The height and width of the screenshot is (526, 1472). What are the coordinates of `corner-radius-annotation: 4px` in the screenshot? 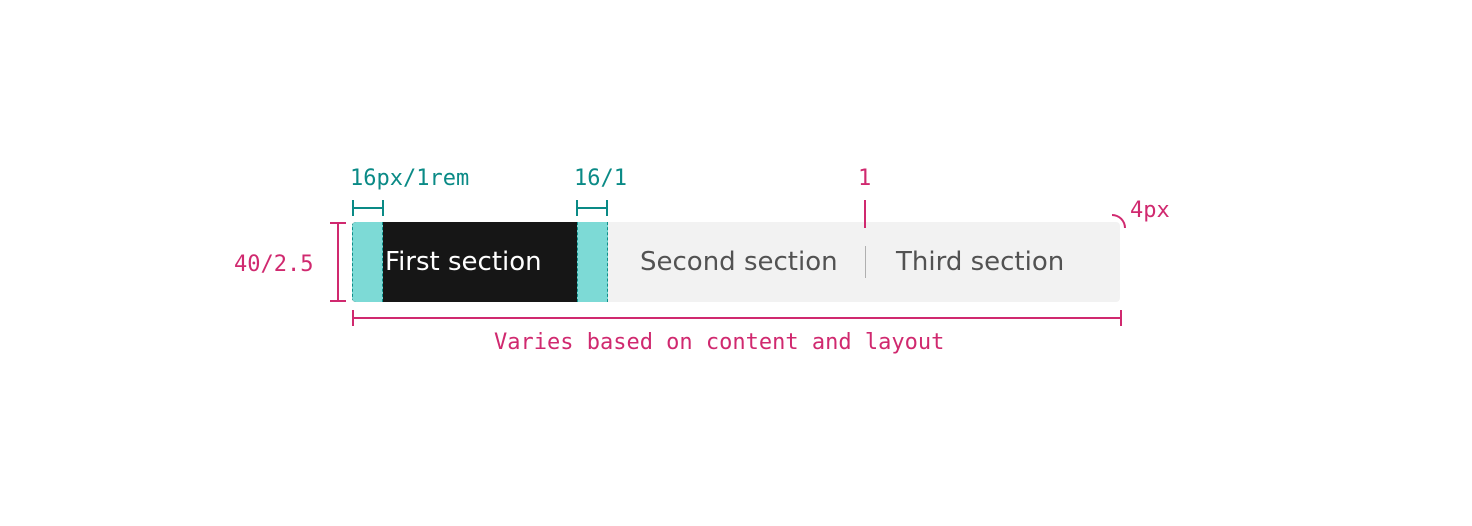 It's located at (1150, 210).